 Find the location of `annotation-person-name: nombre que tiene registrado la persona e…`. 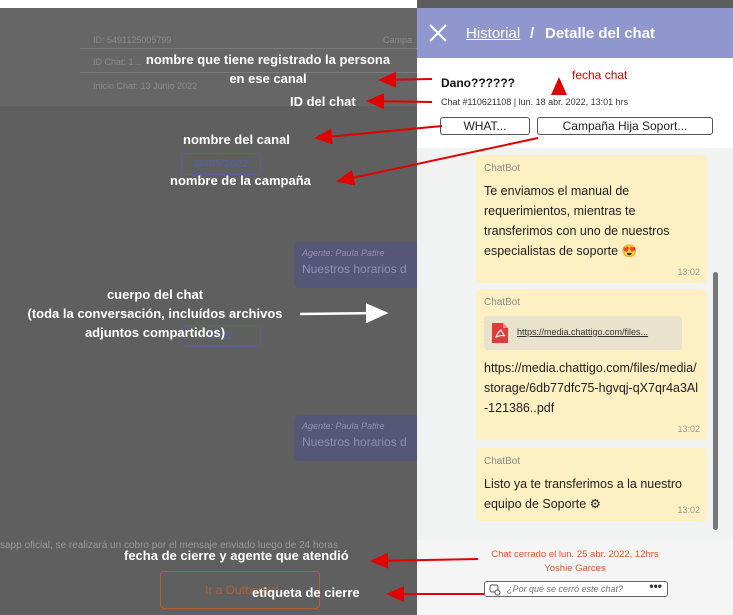

annotation-person-name: nombre que tiene registrado la persona e… is located at coordinates (268, 69).